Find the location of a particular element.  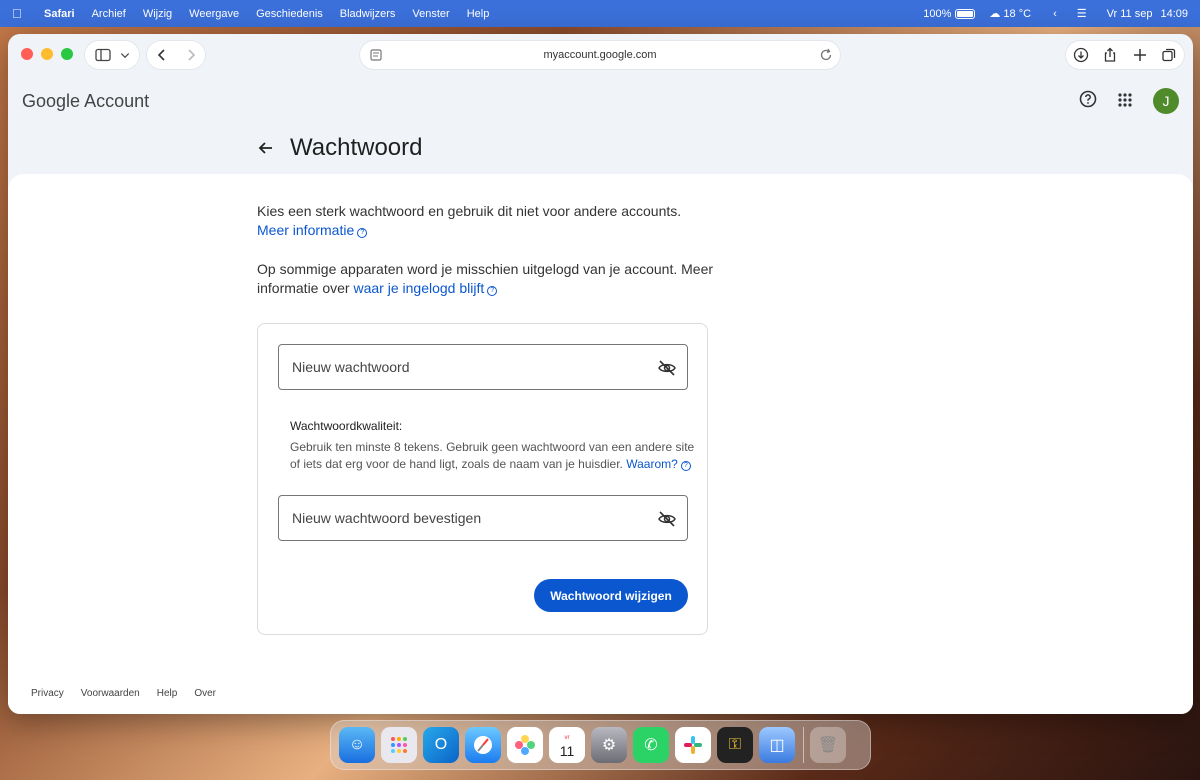

footer: Privacy Voorwaarden Help Over is located at coordinates (132, 693).